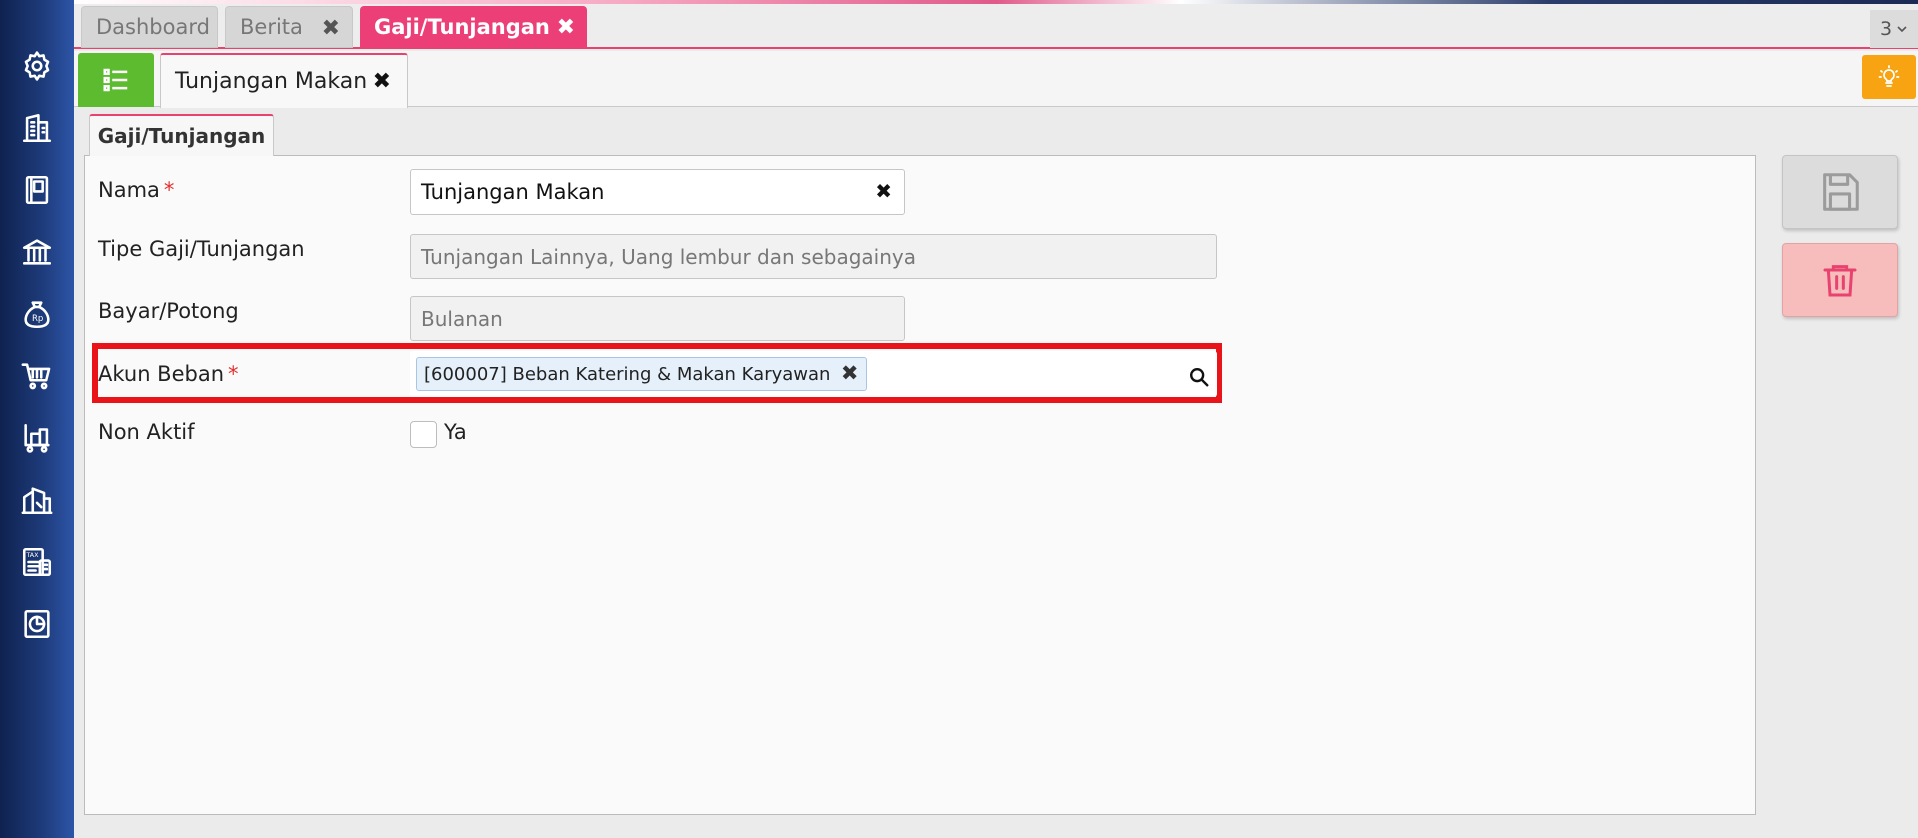 This screenshot has height=838, width=1918. I want to click on trash-icon, so click(1840, 281).